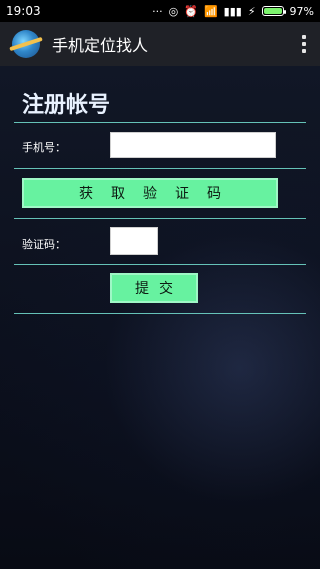 The height and width of the screenshot is (569, 320). I want to click on status-time: 19:03, so click(23, 11).